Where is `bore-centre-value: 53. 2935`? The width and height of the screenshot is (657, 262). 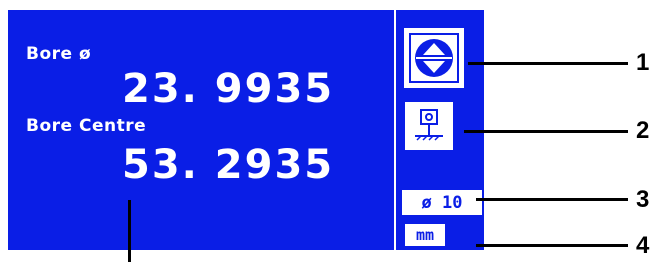
bore-centre-value: 53. 2935 is located at coordinates (228, 165).